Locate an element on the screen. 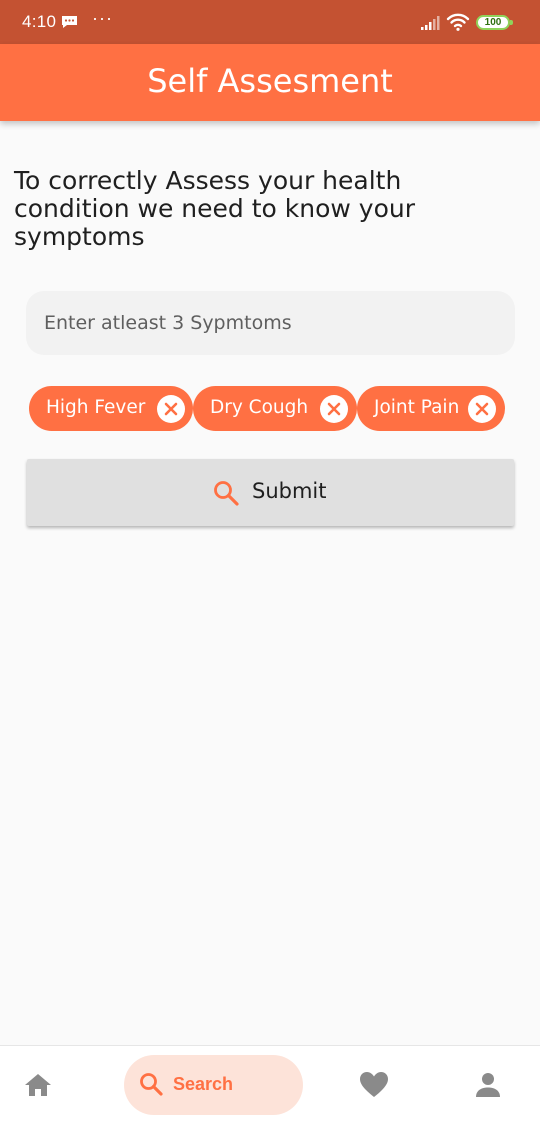 This screenshot has height=1124, width=540. person-icon is located at coordinates (488, 1085).